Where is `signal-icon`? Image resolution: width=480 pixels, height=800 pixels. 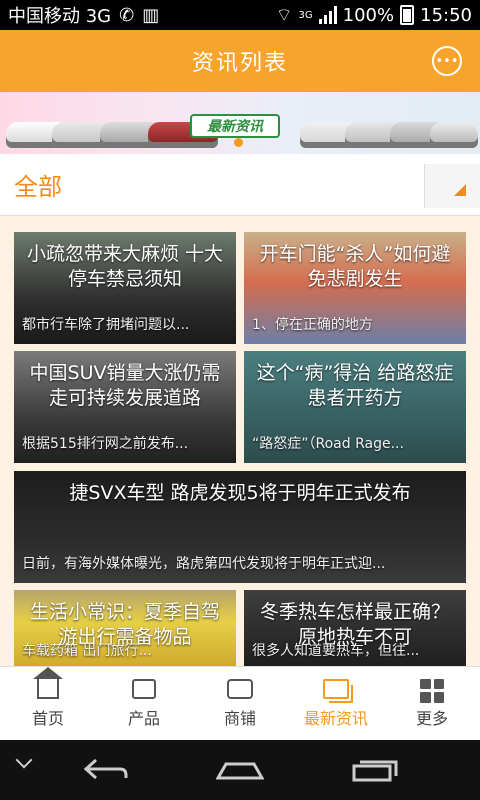
signal-icon is located at coordinates (327, 15).